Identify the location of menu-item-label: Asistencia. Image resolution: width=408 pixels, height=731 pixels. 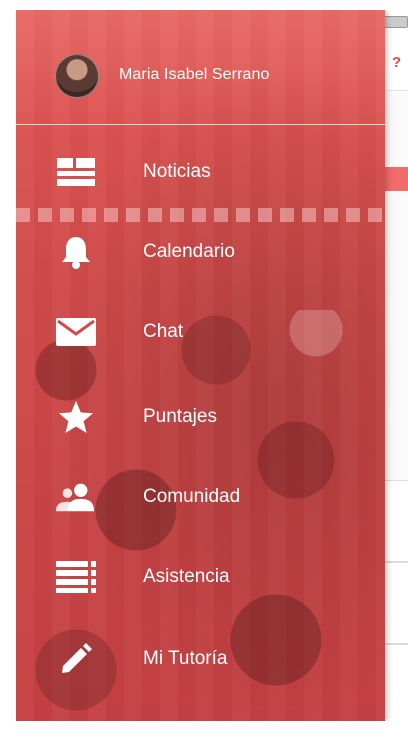
(186, 576).